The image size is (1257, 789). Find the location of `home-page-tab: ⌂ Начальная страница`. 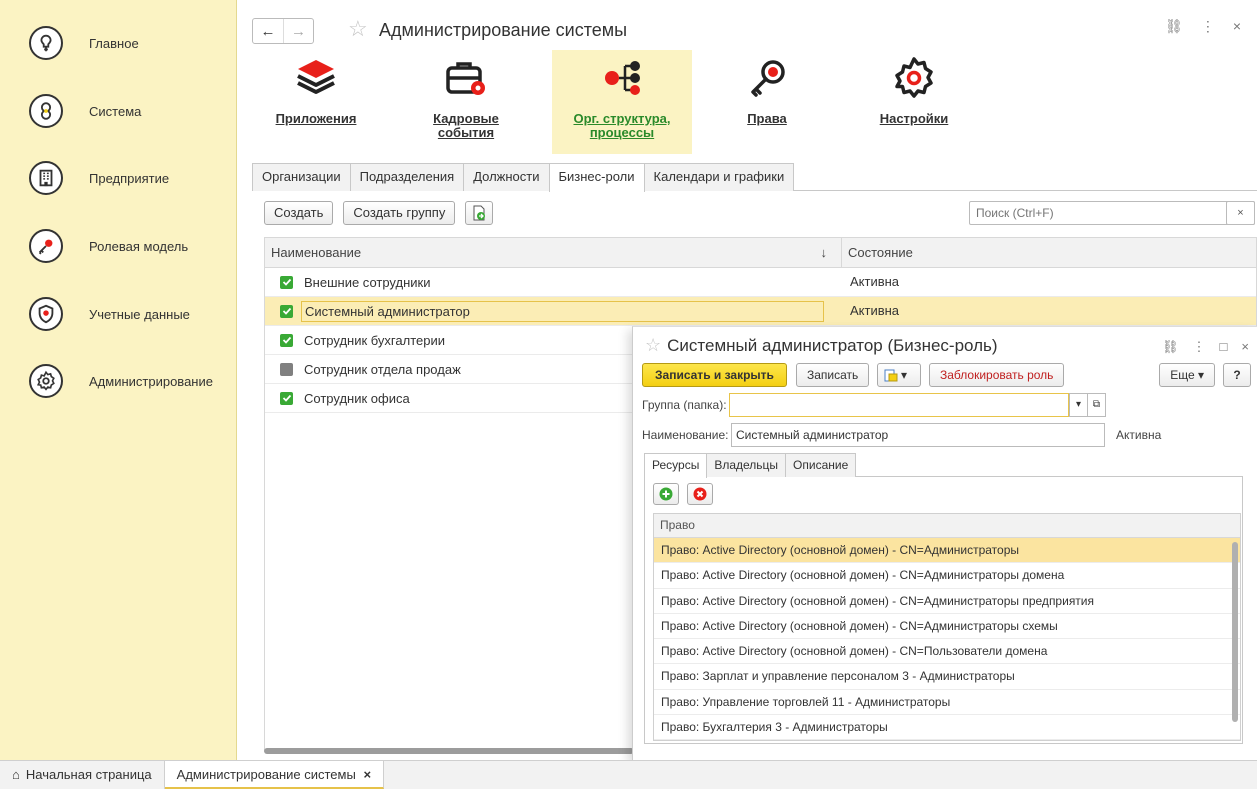

home-page-tab: ⌂ Начальная страница is located at coordinates (82, 775).